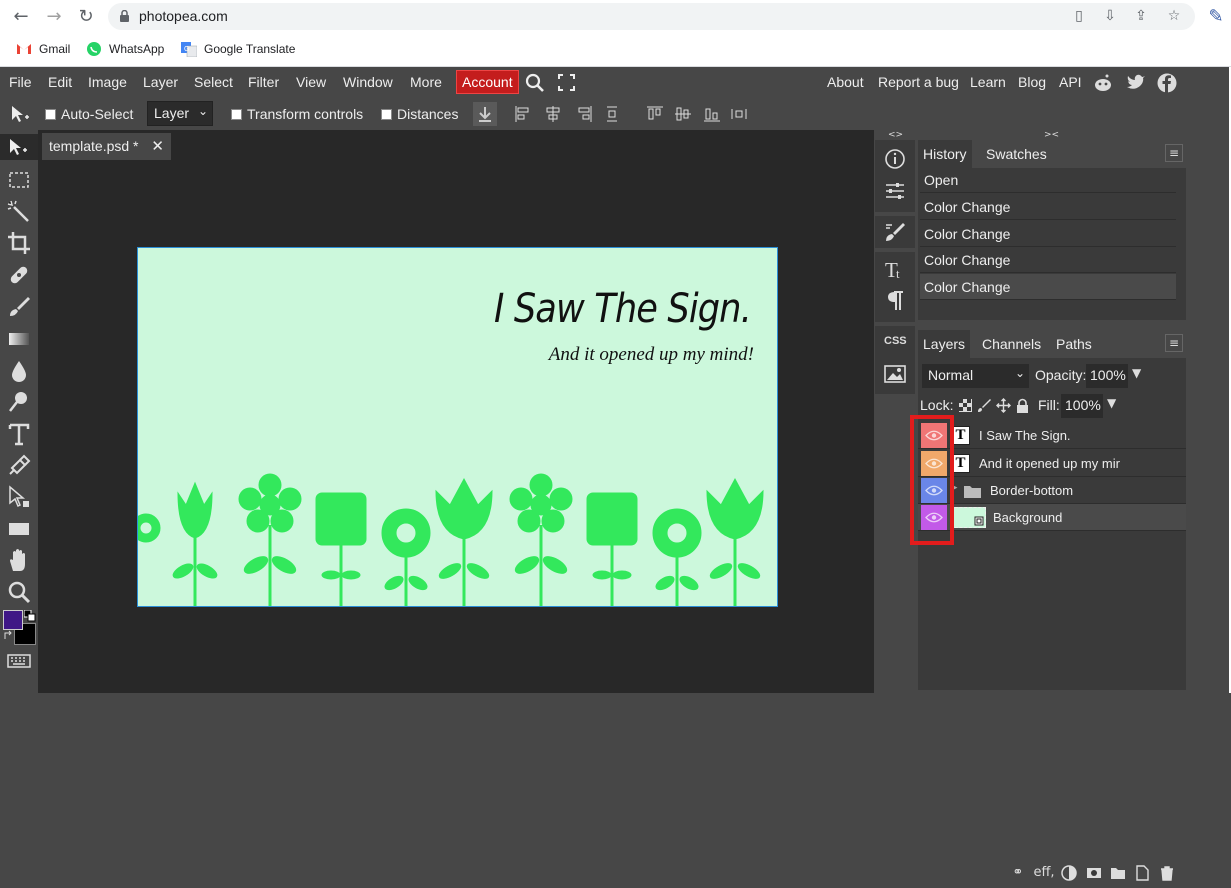 Image resolution: width=1231 pixels, height=888 pixels. What do you see at coordinates (895, 300) in the screenshot?
I see `paragraph-icon` at bounding box center [895, 300].